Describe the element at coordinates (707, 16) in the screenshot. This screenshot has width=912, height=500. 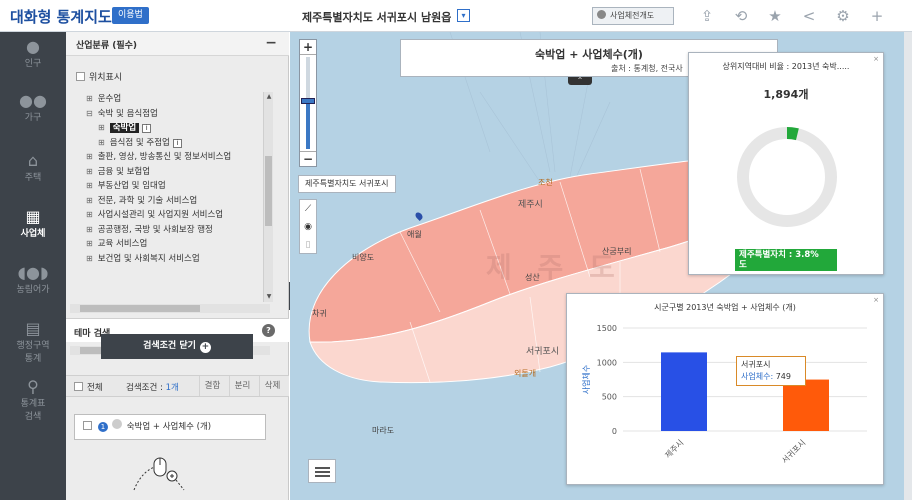
I see `upload-icon: ⇪` at that location.